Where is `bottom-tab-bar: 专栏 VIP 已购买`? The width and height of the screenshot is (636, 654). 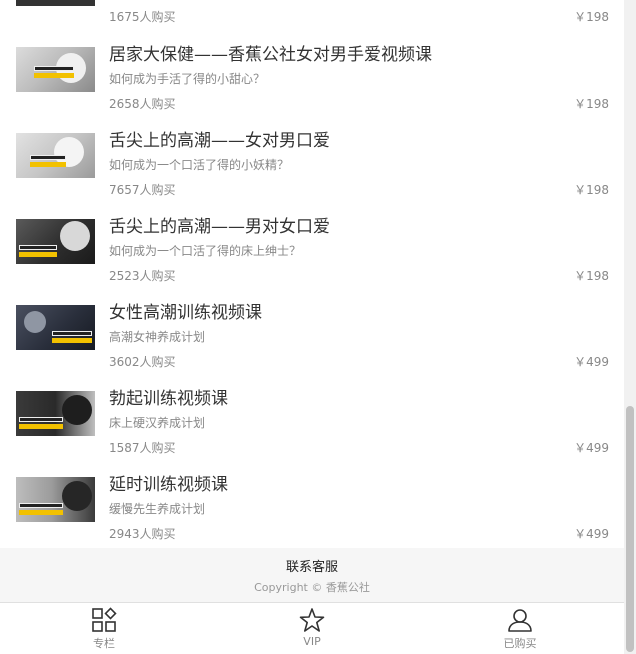
bottom-tab-bar: 专栏 VIP 已购买 is located at coordinates (312, 628).